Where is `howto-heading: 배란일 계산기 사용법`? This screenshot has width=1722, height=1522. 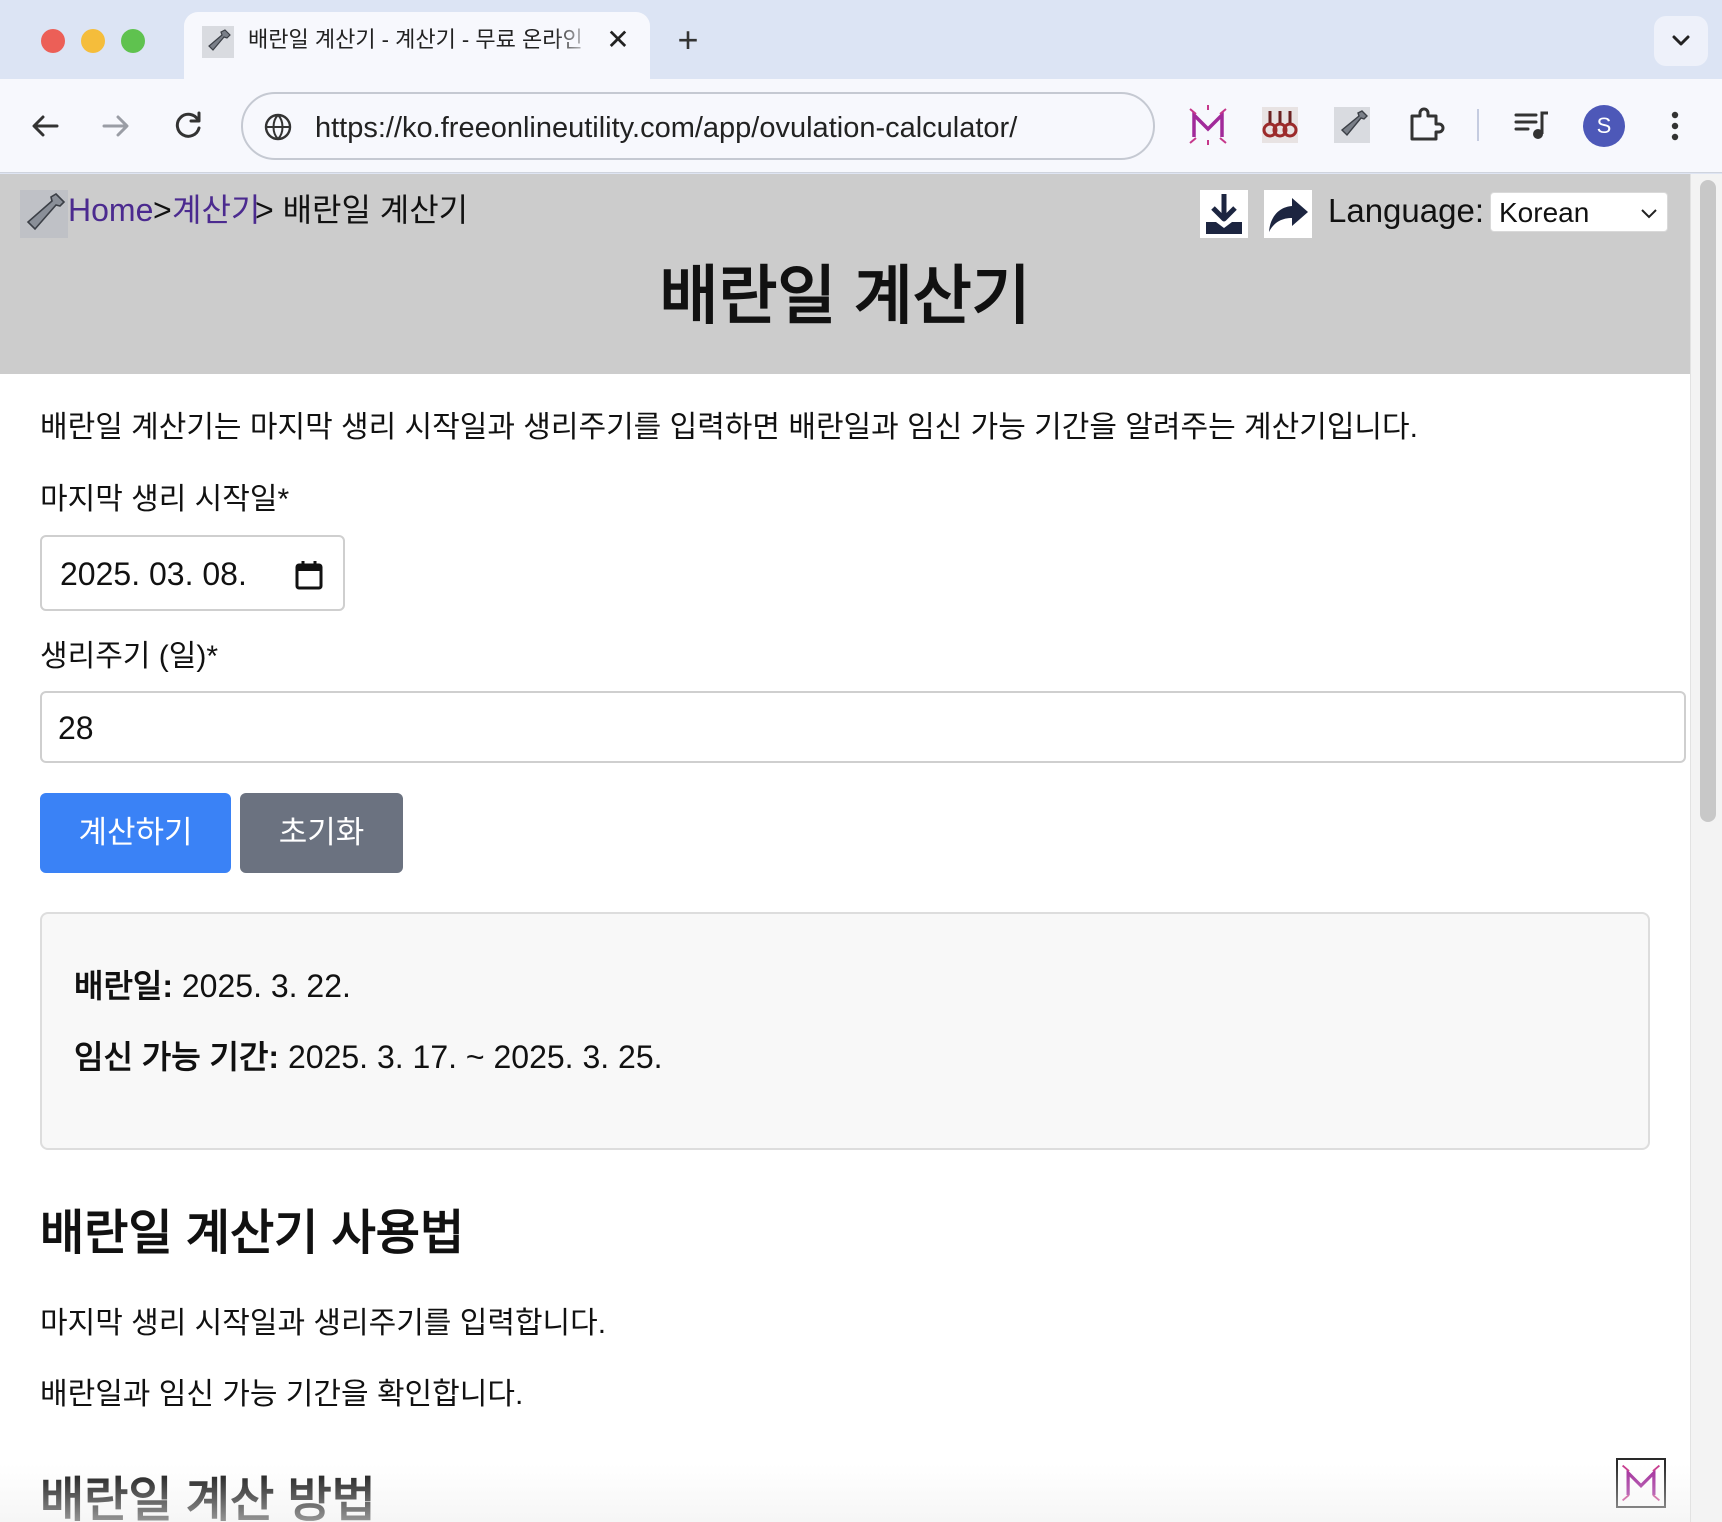
howto-heading: 배란일 계산기 사용법 is located at coordinates (252, 1233).